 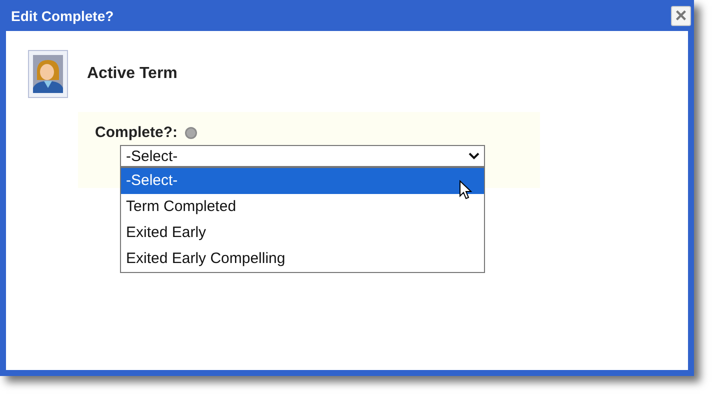 I want to click on person-icon, so click(x=48, y=74).